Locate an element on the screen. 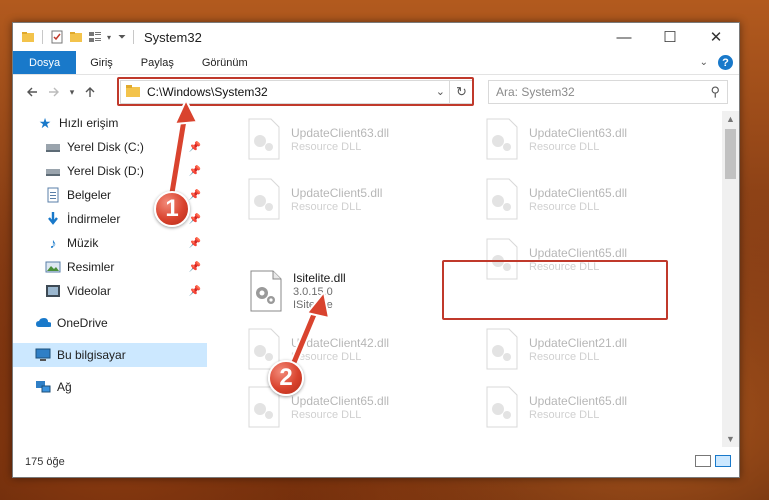 Image resolution: width=769 pixels, height=500 pixels. refresh-button: ↻ is located at coordinates (461, 92).